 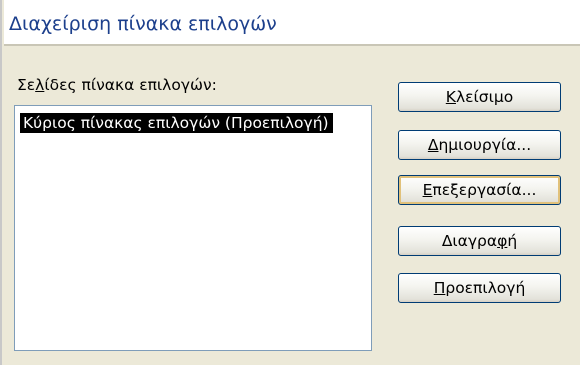 I want to click on dialog-title-bar: Διαχείριση πίνακα επιλογών, so click(x=292, y=22).